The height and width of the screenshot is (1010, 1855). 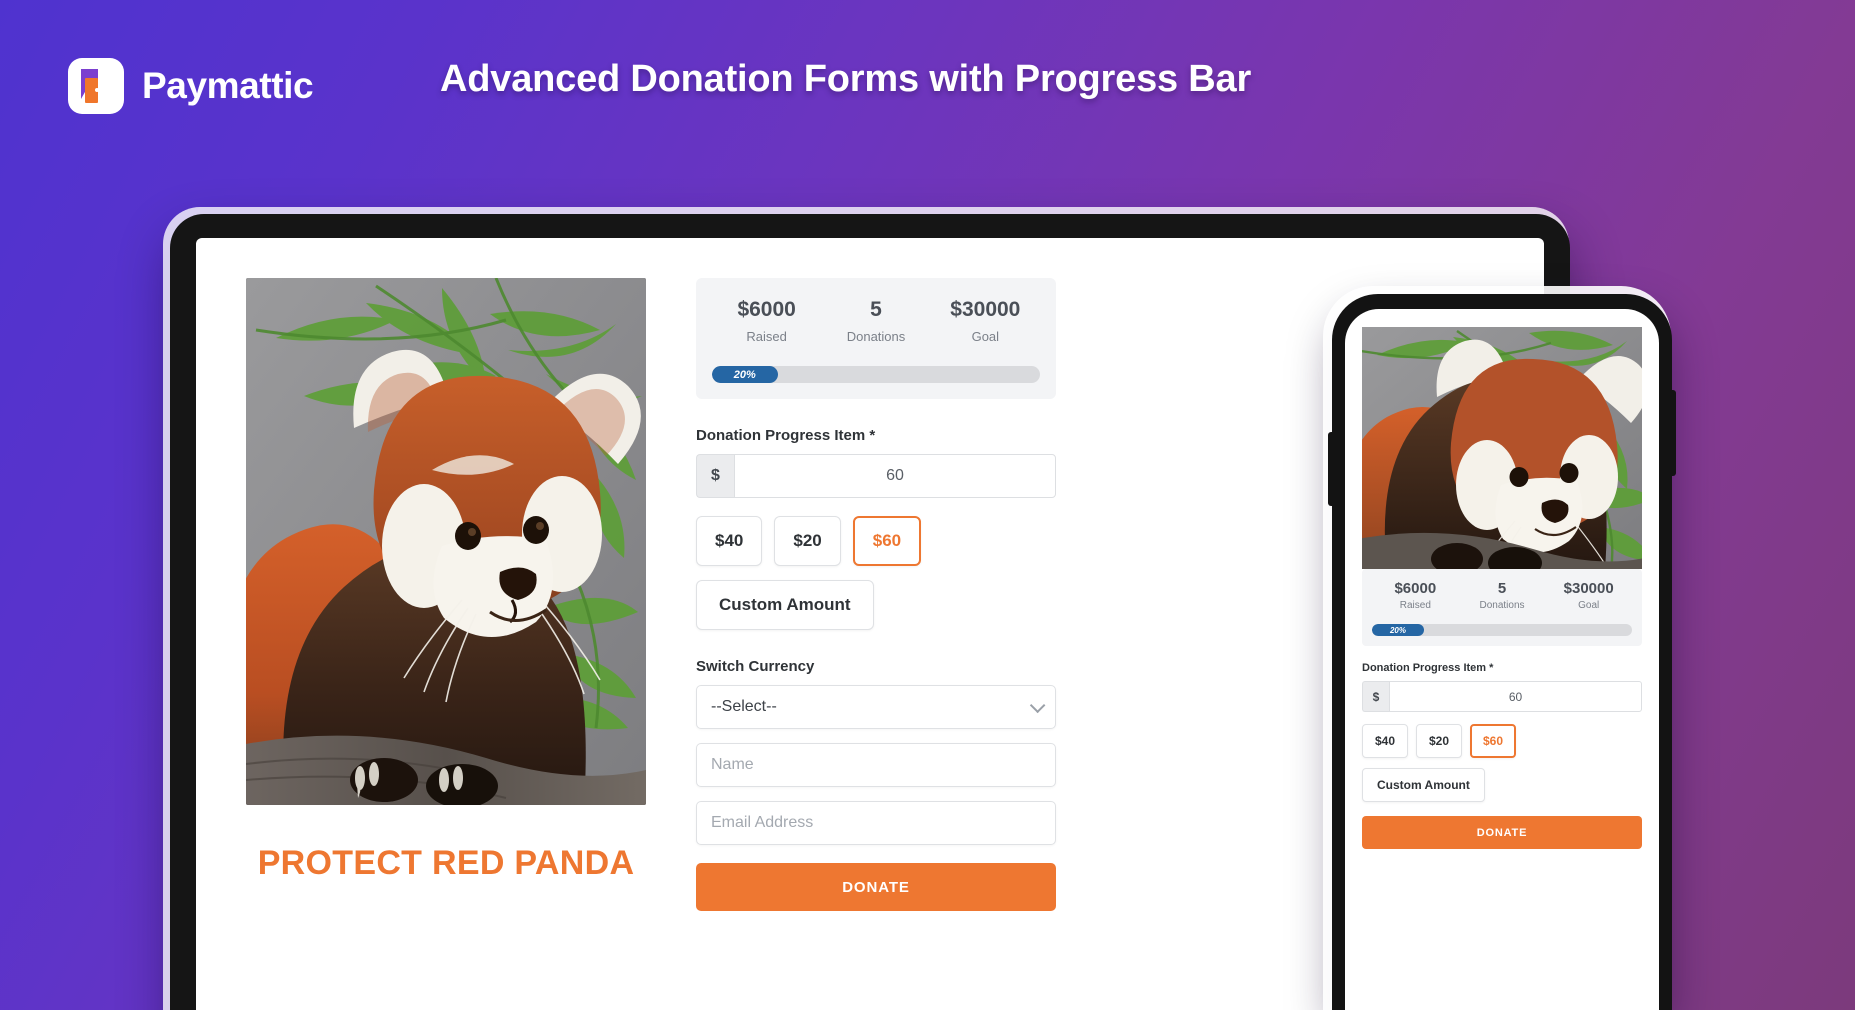 I want to click on brand-name: Paymattic, so click(x=228, y=85).